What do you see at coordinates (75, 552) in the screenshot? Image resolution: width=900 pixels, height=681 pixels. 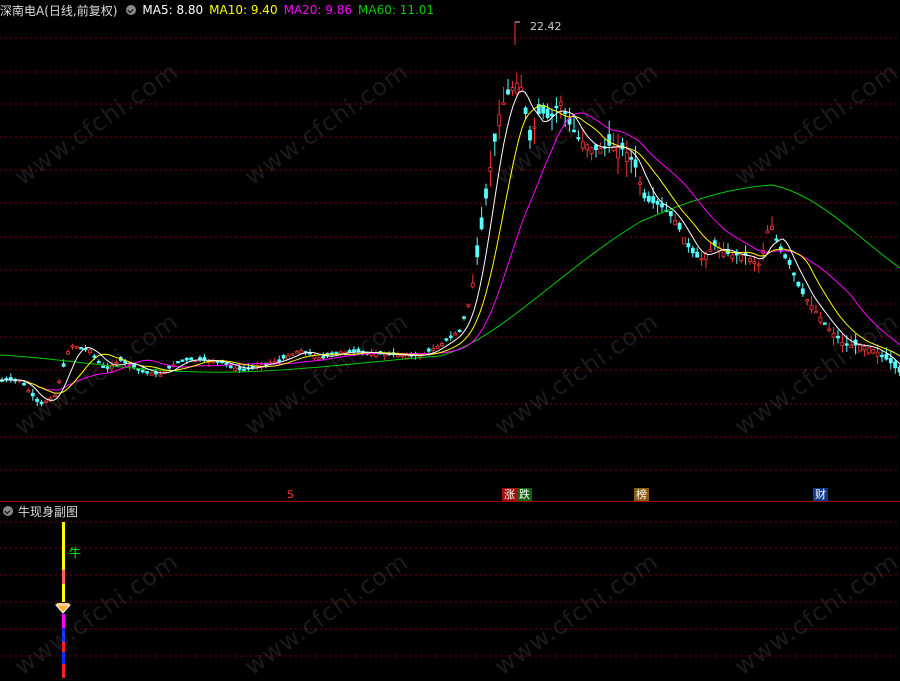 I see `bull-signal-label: 牛` at bounding box center [75, 552].